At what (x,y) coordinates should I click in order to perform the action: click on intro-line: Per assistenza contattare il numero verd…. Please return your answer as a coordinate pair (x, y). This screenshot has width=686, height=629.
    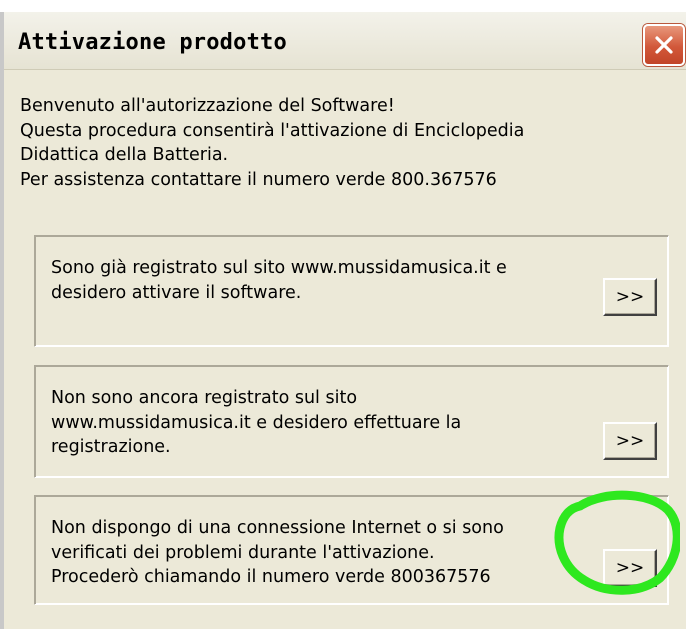
    Looking at the image, I should click on (258, 179).